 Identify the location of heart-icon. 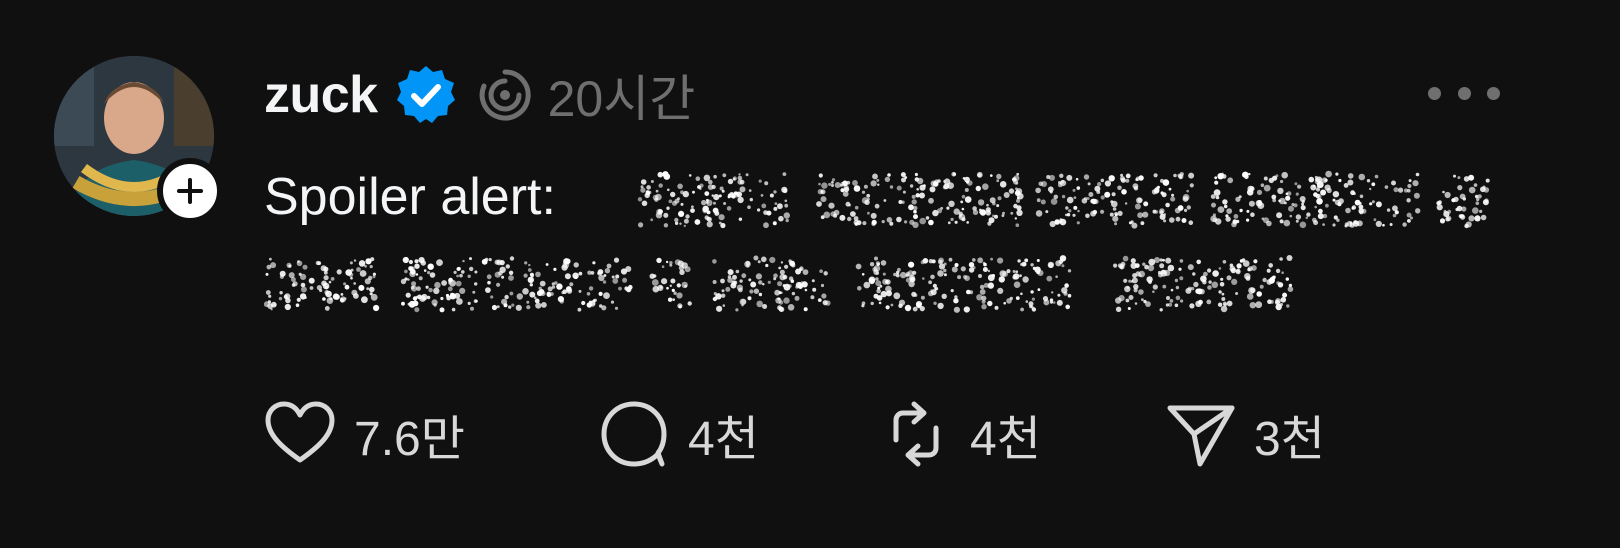
(300, 432).